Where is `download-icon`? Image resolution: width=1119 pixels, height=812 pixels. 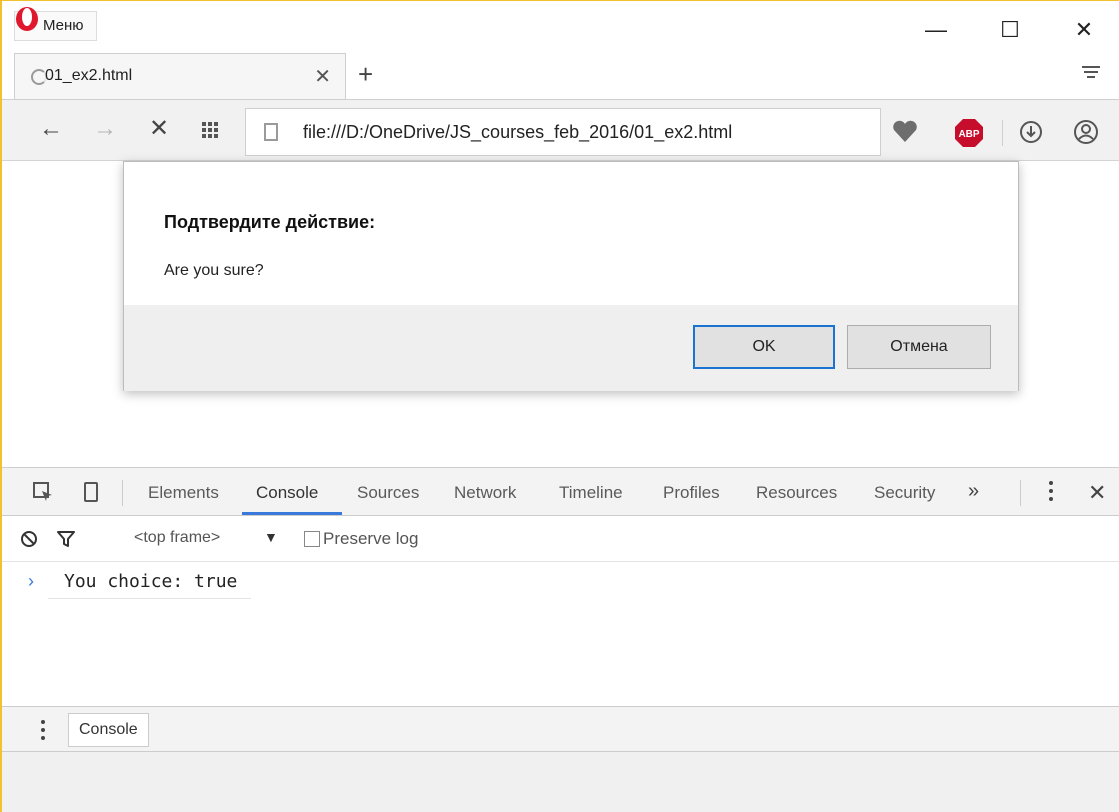
download-icon is located at coordinates (1031, 132).